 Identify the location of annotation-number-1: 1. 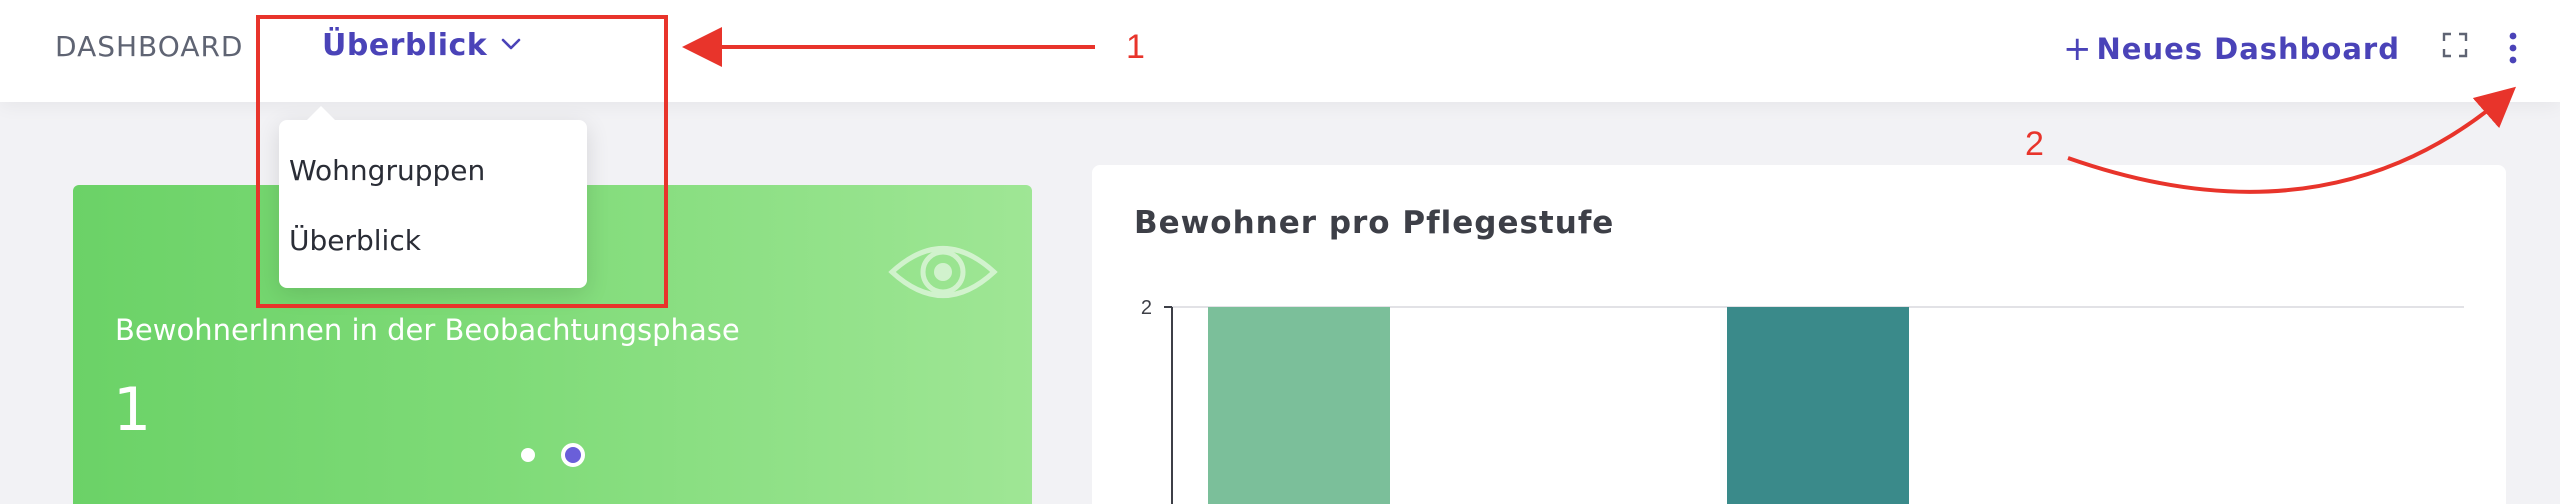
(1135, 47).